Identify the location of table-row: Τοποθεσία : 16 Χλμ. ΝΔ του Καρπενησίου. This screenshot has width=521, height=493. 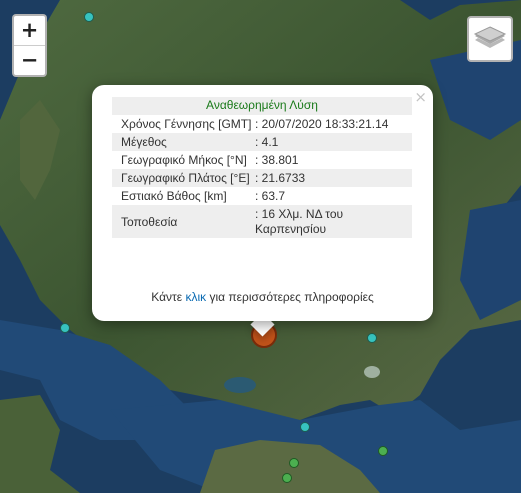
(262, 221).